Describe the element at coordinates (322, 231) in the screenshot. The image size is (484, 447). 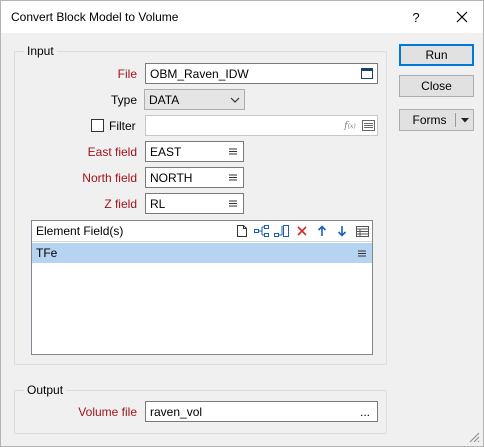
I see `move-up-icon` at that location.